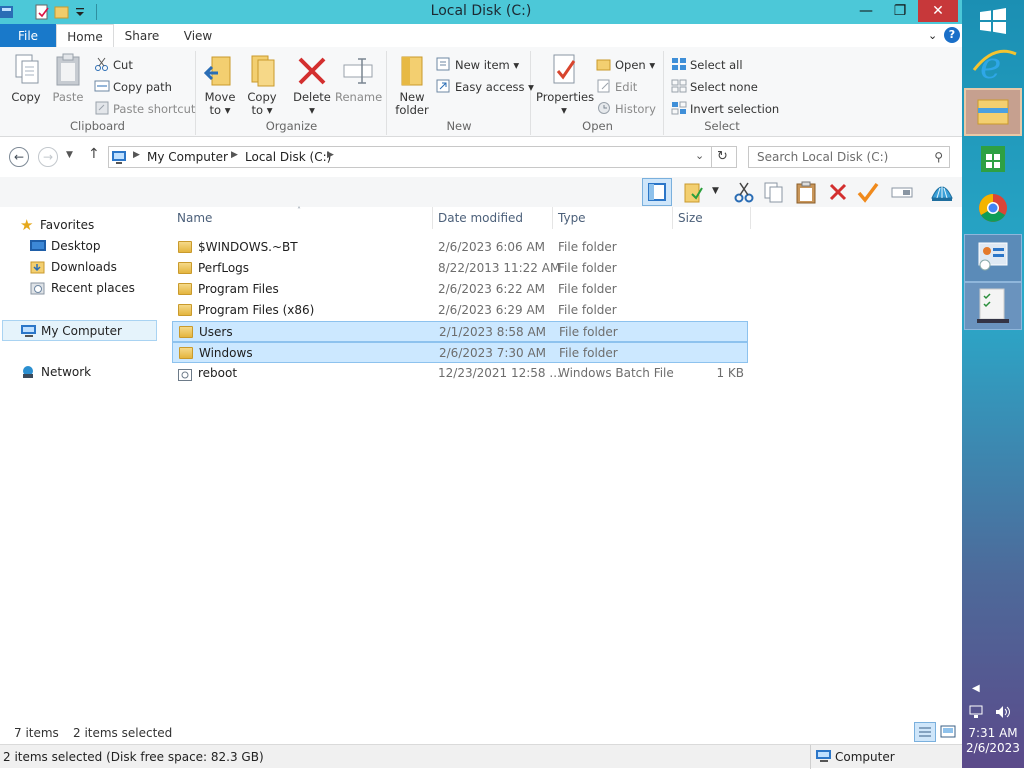 This screenshot has width=1024, height=769. Describe the element at coordinates (412, 85) in the screenshot. I see `new-folder-button: New folder` at that location.